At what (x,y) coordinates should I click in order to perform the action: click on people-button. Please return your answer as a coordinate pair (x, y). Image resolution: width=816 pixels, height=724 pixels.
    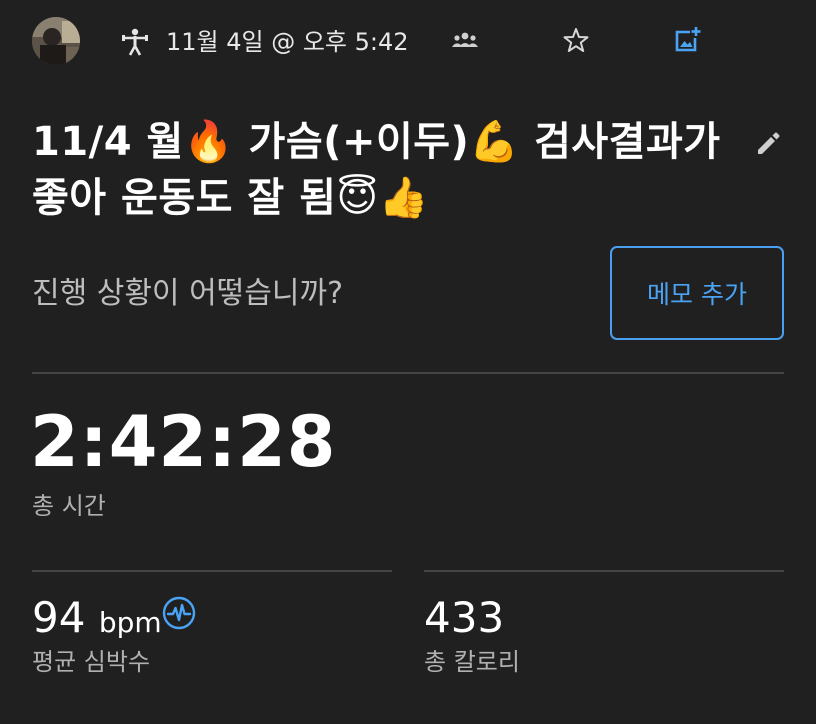
    Looking at the image, I should click on (465, 42).